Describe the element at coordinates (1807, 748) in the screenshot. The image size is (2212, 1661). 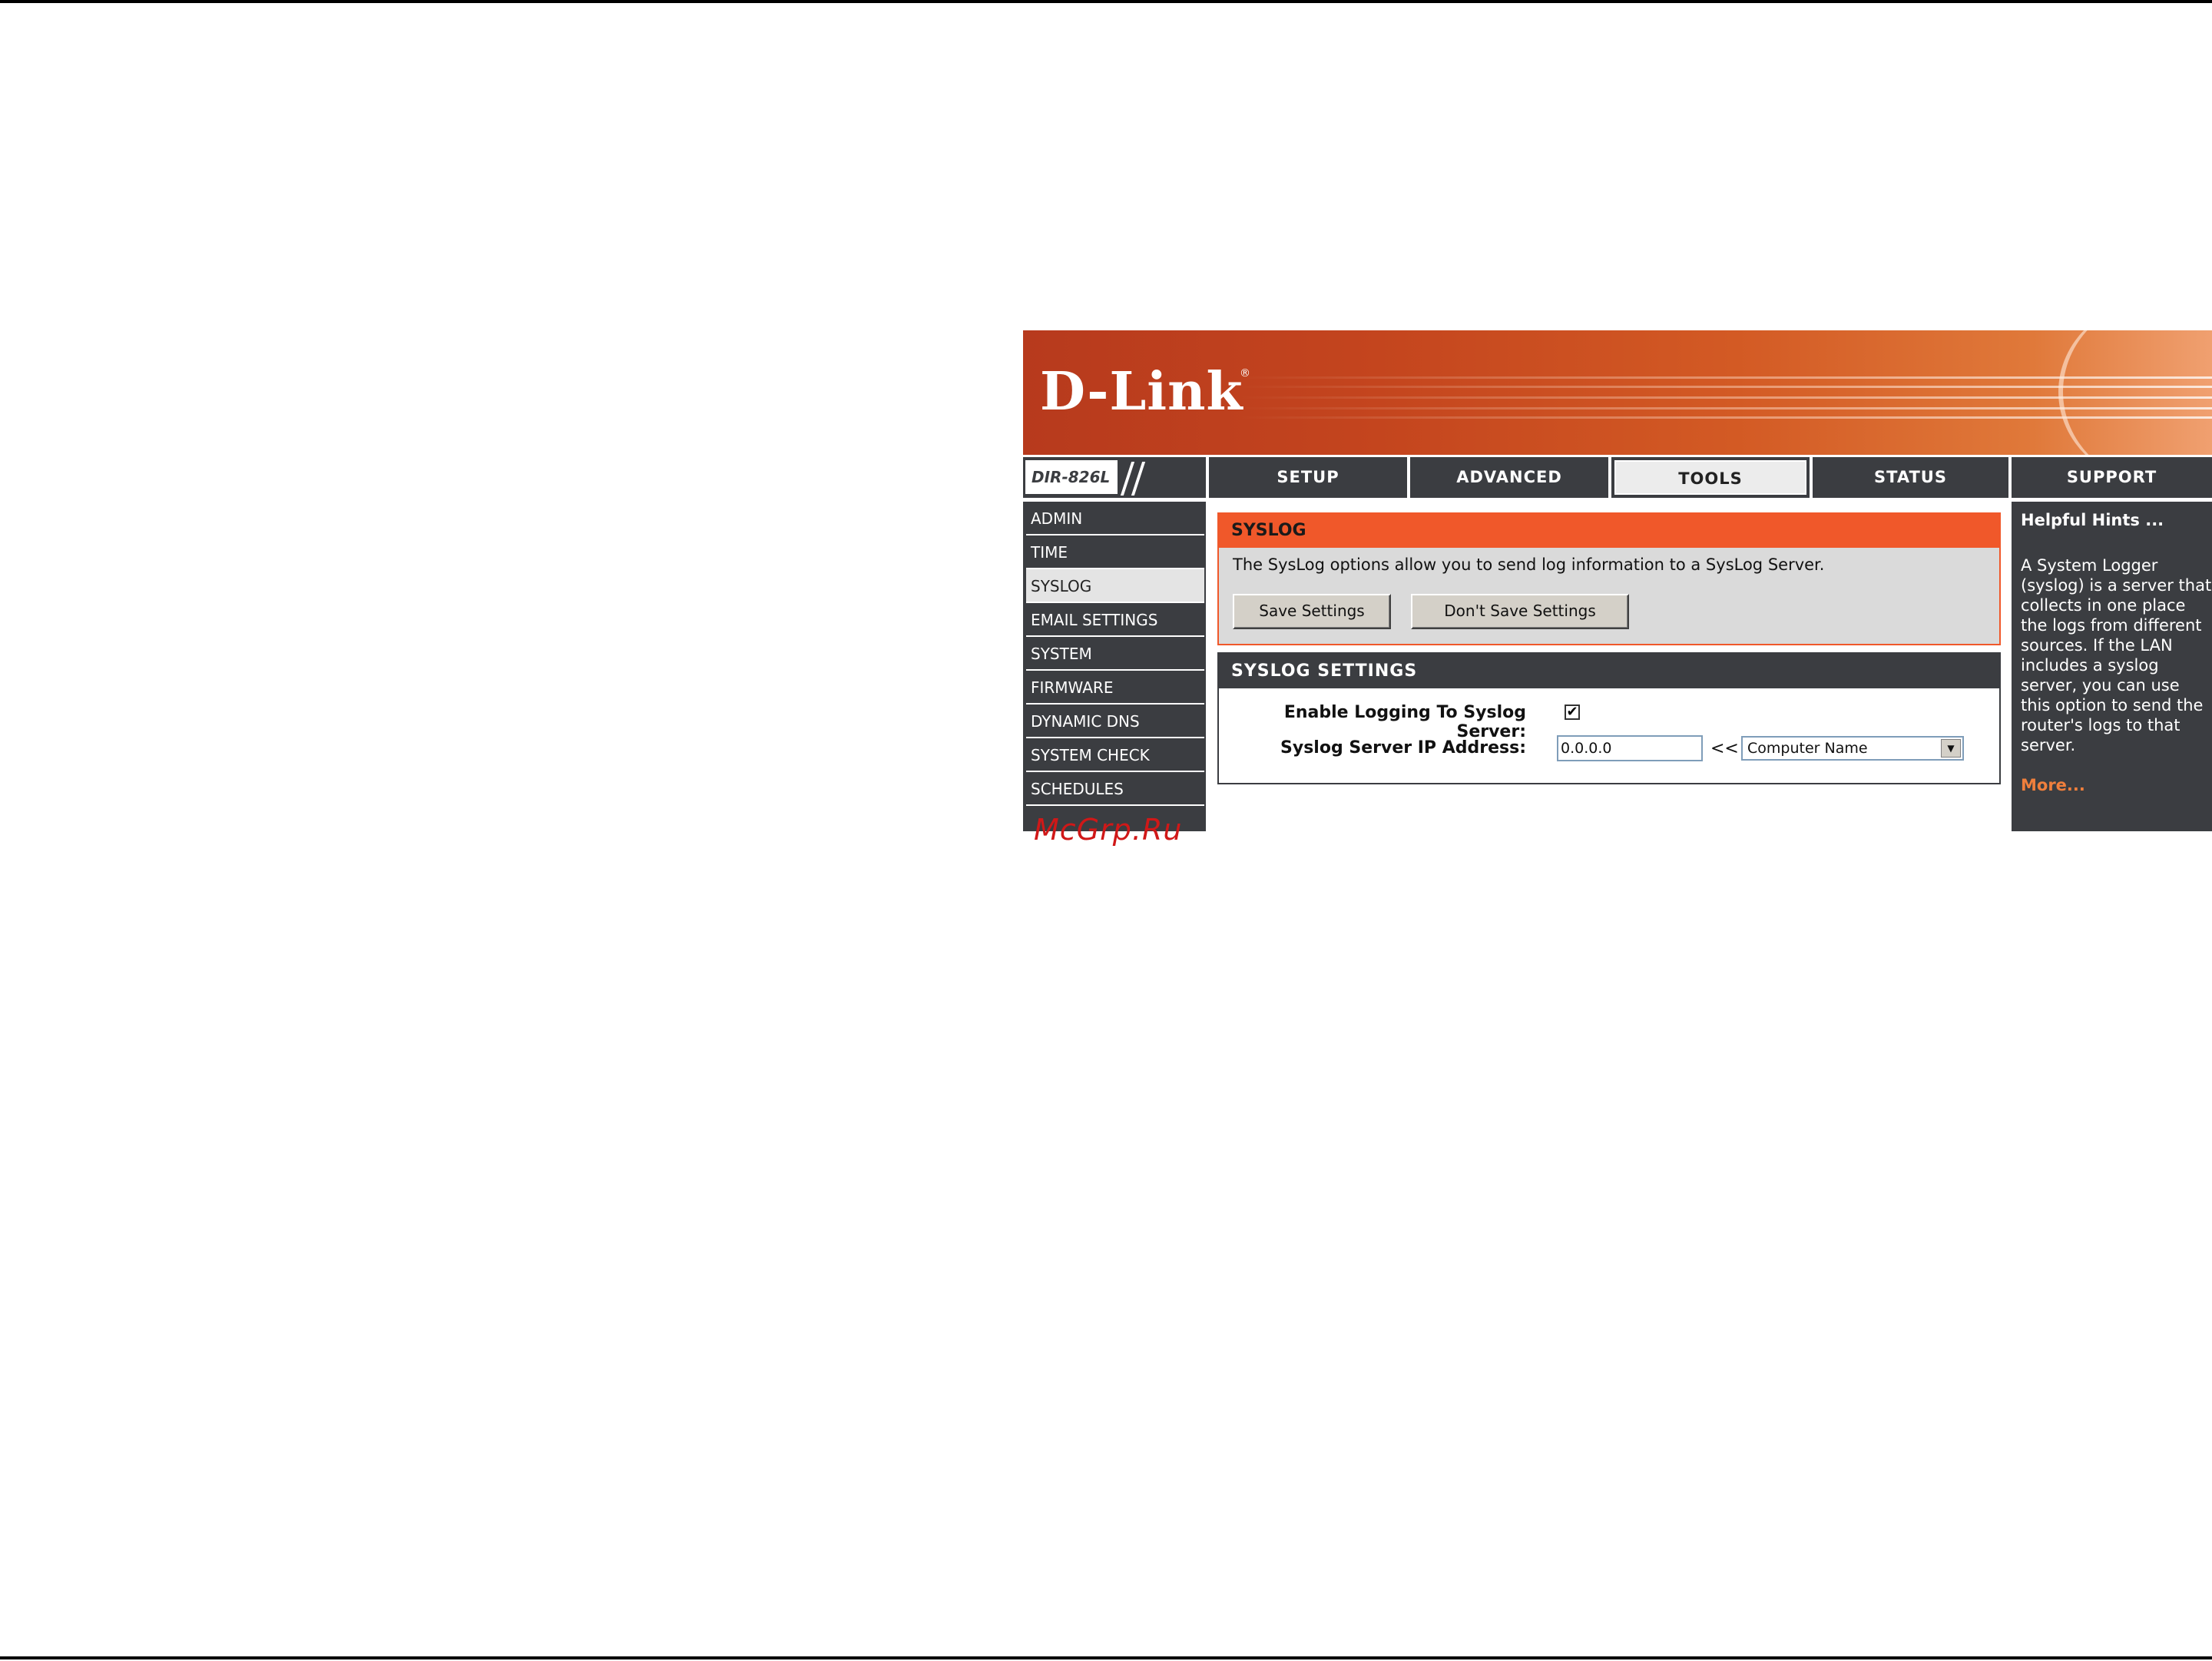
I see `computer-name-value: Computer Name` at that location.